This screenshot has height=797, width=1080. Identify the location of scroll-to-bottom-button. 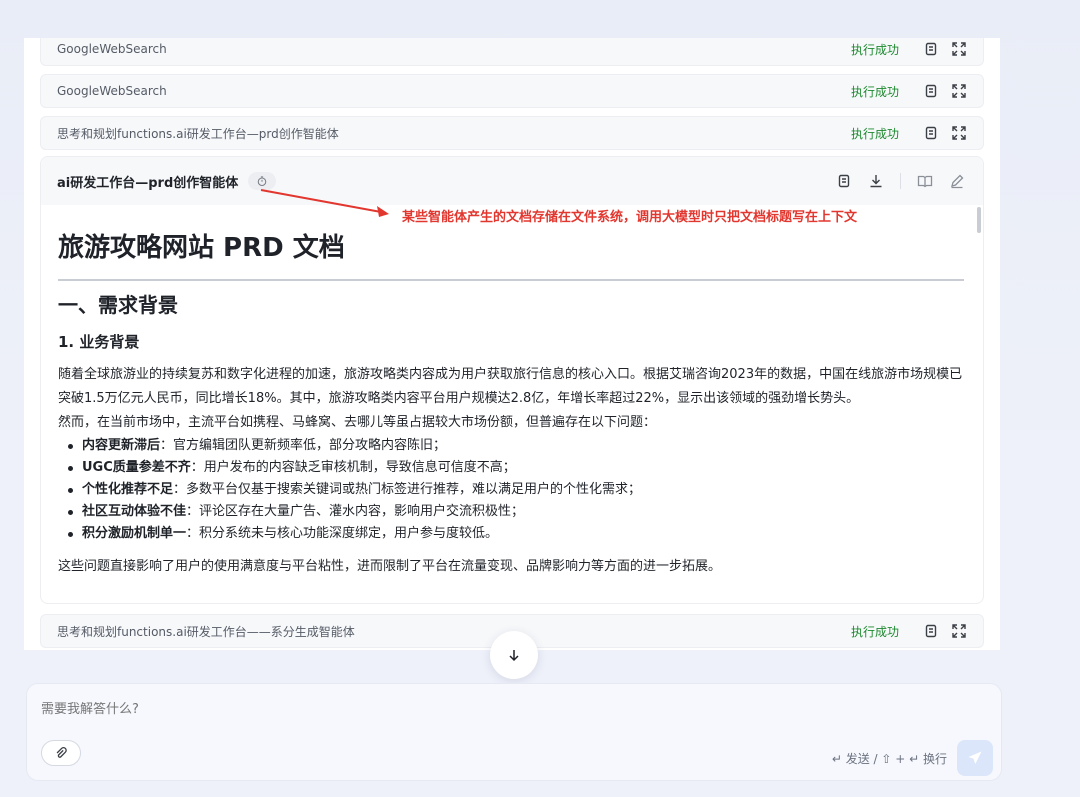
(514, 655).